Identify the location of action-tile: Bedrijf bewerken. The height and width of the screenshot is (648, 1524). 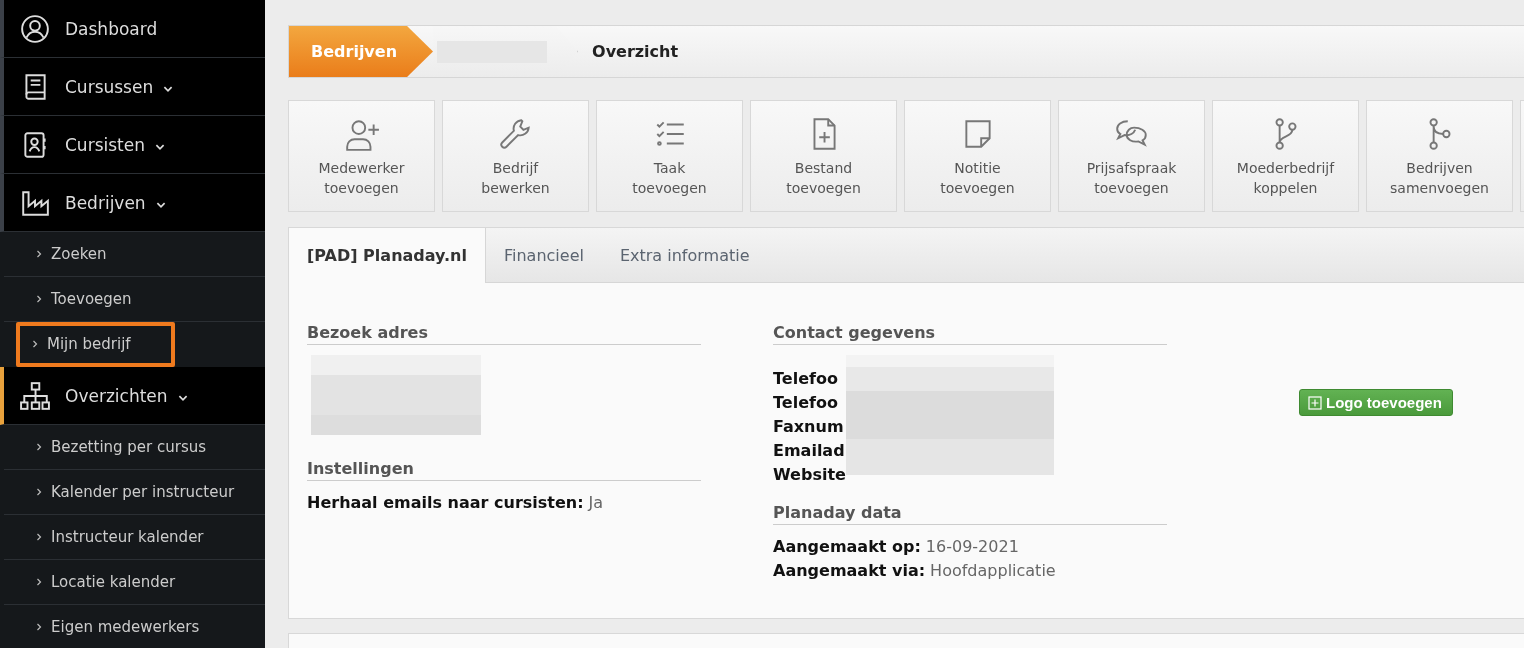
(515, 156).